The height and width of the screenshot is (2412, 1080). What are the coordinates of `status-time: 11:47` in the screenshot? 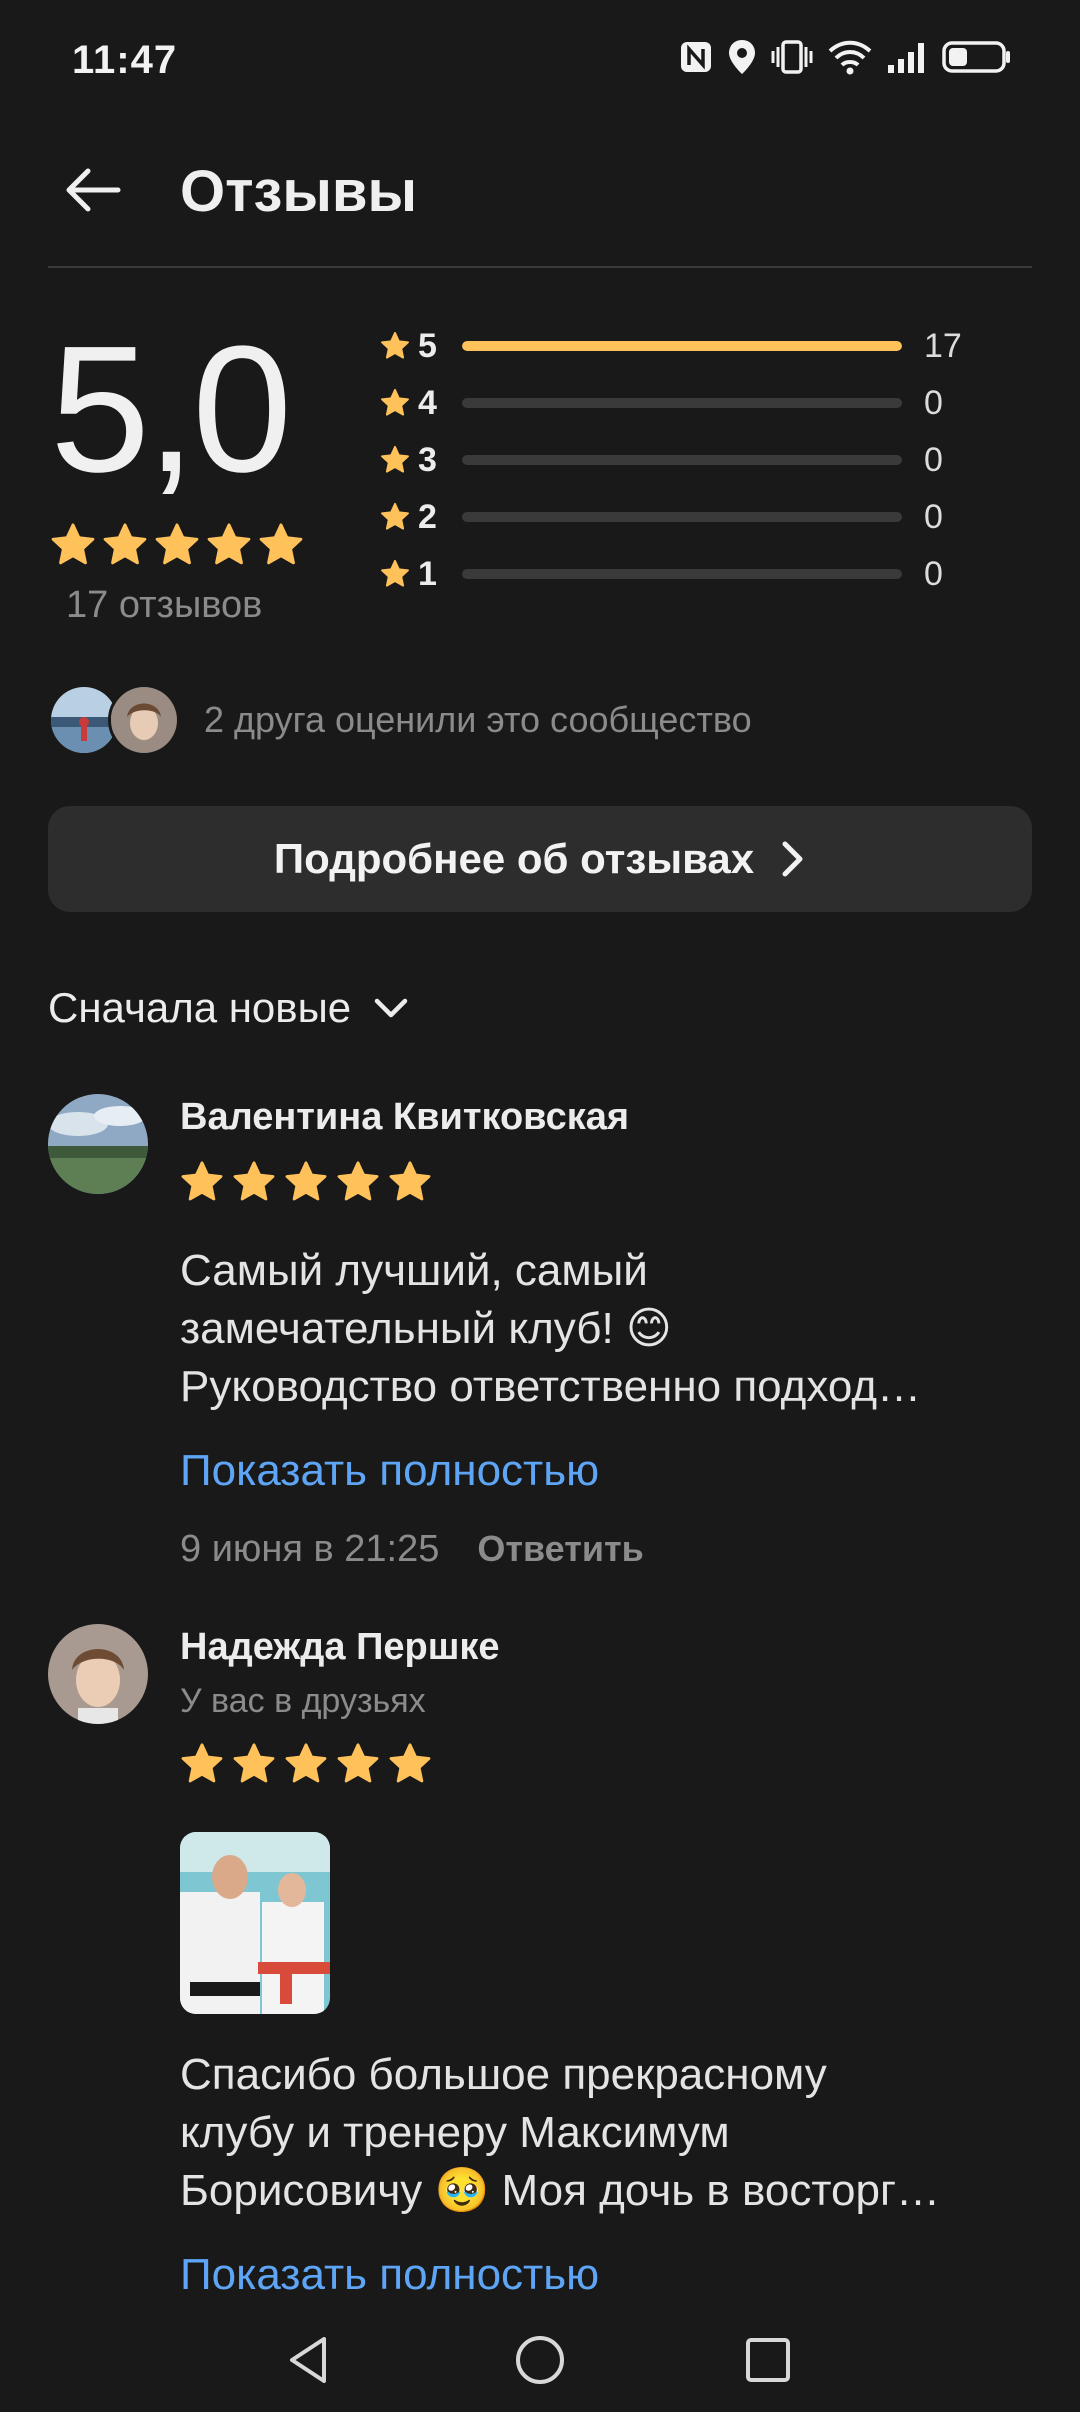 It's located at (125, 60).